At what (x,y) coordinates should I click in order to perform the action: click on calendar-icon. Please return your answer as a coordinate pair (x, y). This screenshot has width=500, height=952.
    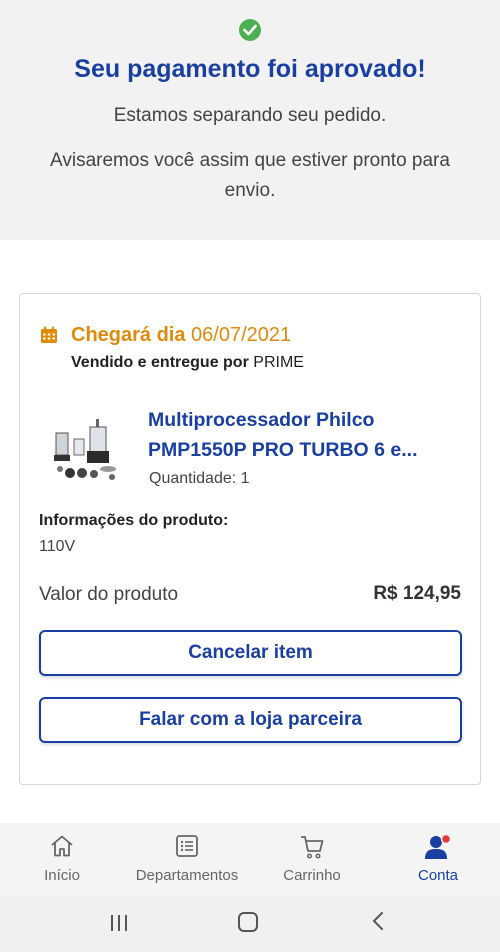
    Looking at the image, I should click on (49, 334).